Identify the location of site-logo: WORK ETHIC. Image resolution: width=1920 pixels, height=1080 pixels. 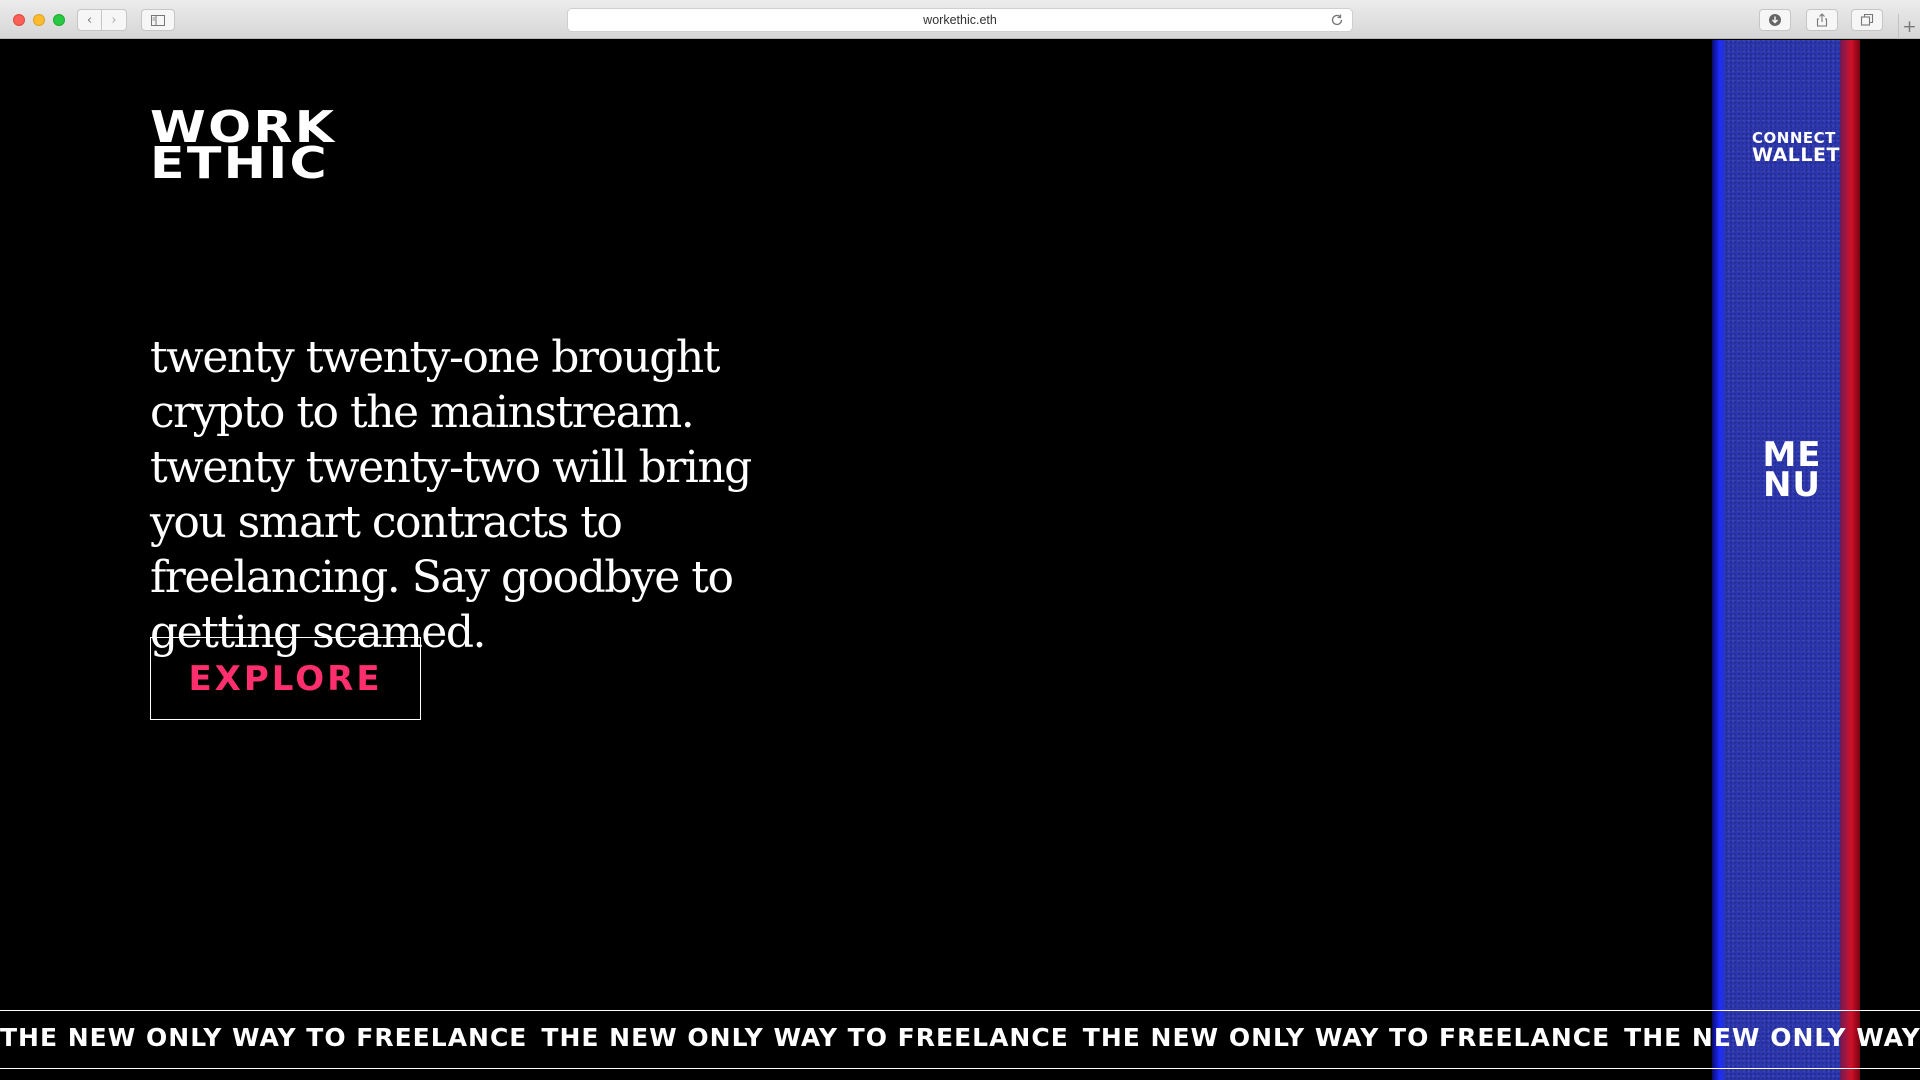
(243, 147).